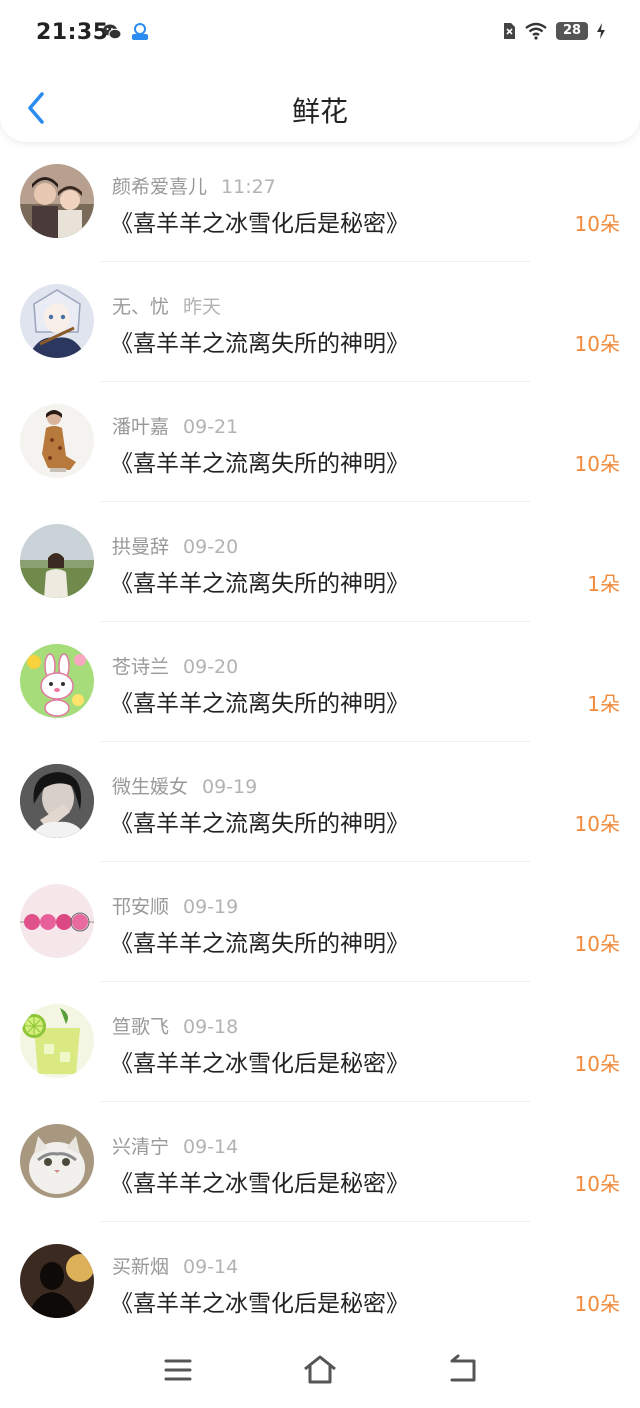 The image size is (640, 1408). What do you see at coordinates (462, 1370) in the screenshot?
I see `back-icon` at bounding box center [462, 1370].